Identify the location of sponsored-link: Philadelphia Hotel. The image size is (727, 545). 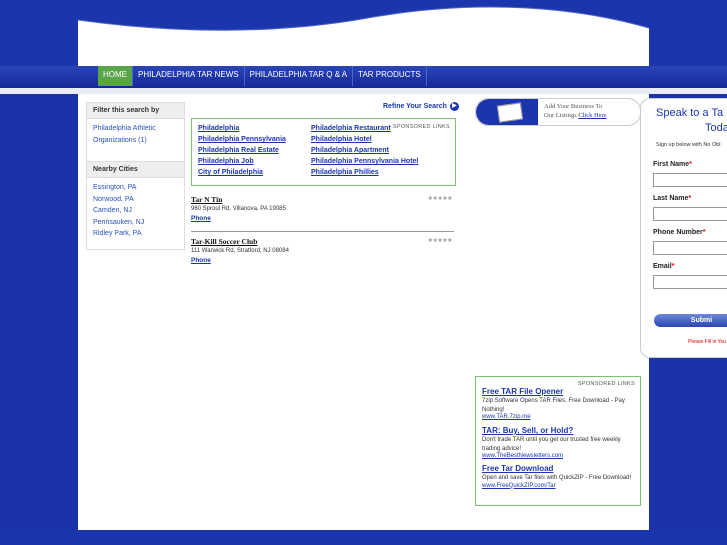
(341, 139).